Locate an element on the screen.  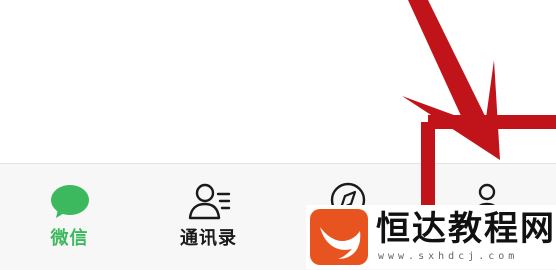
tab-contacts: 通讯录 is located at coordinates (208, 217).